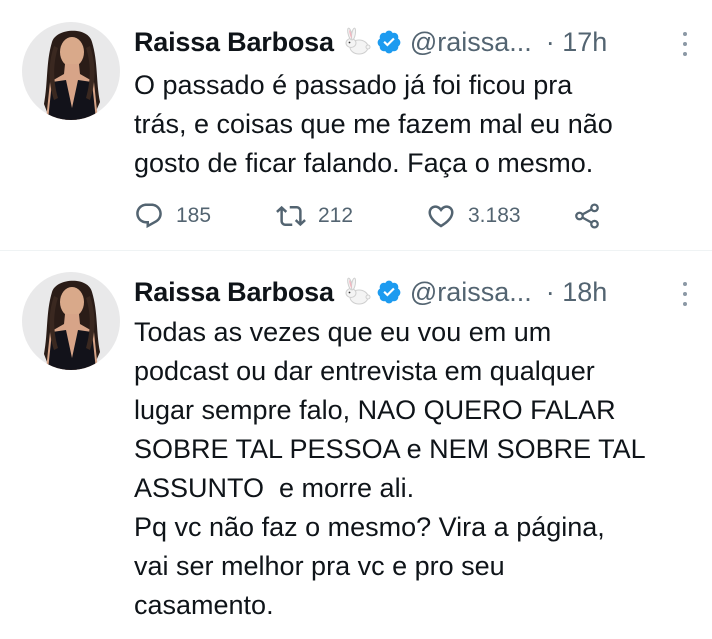 The image size is (712, 639). I want to click on tweet-text-line: vai ser melhor pra vc e pro seu, so click(319, 566).